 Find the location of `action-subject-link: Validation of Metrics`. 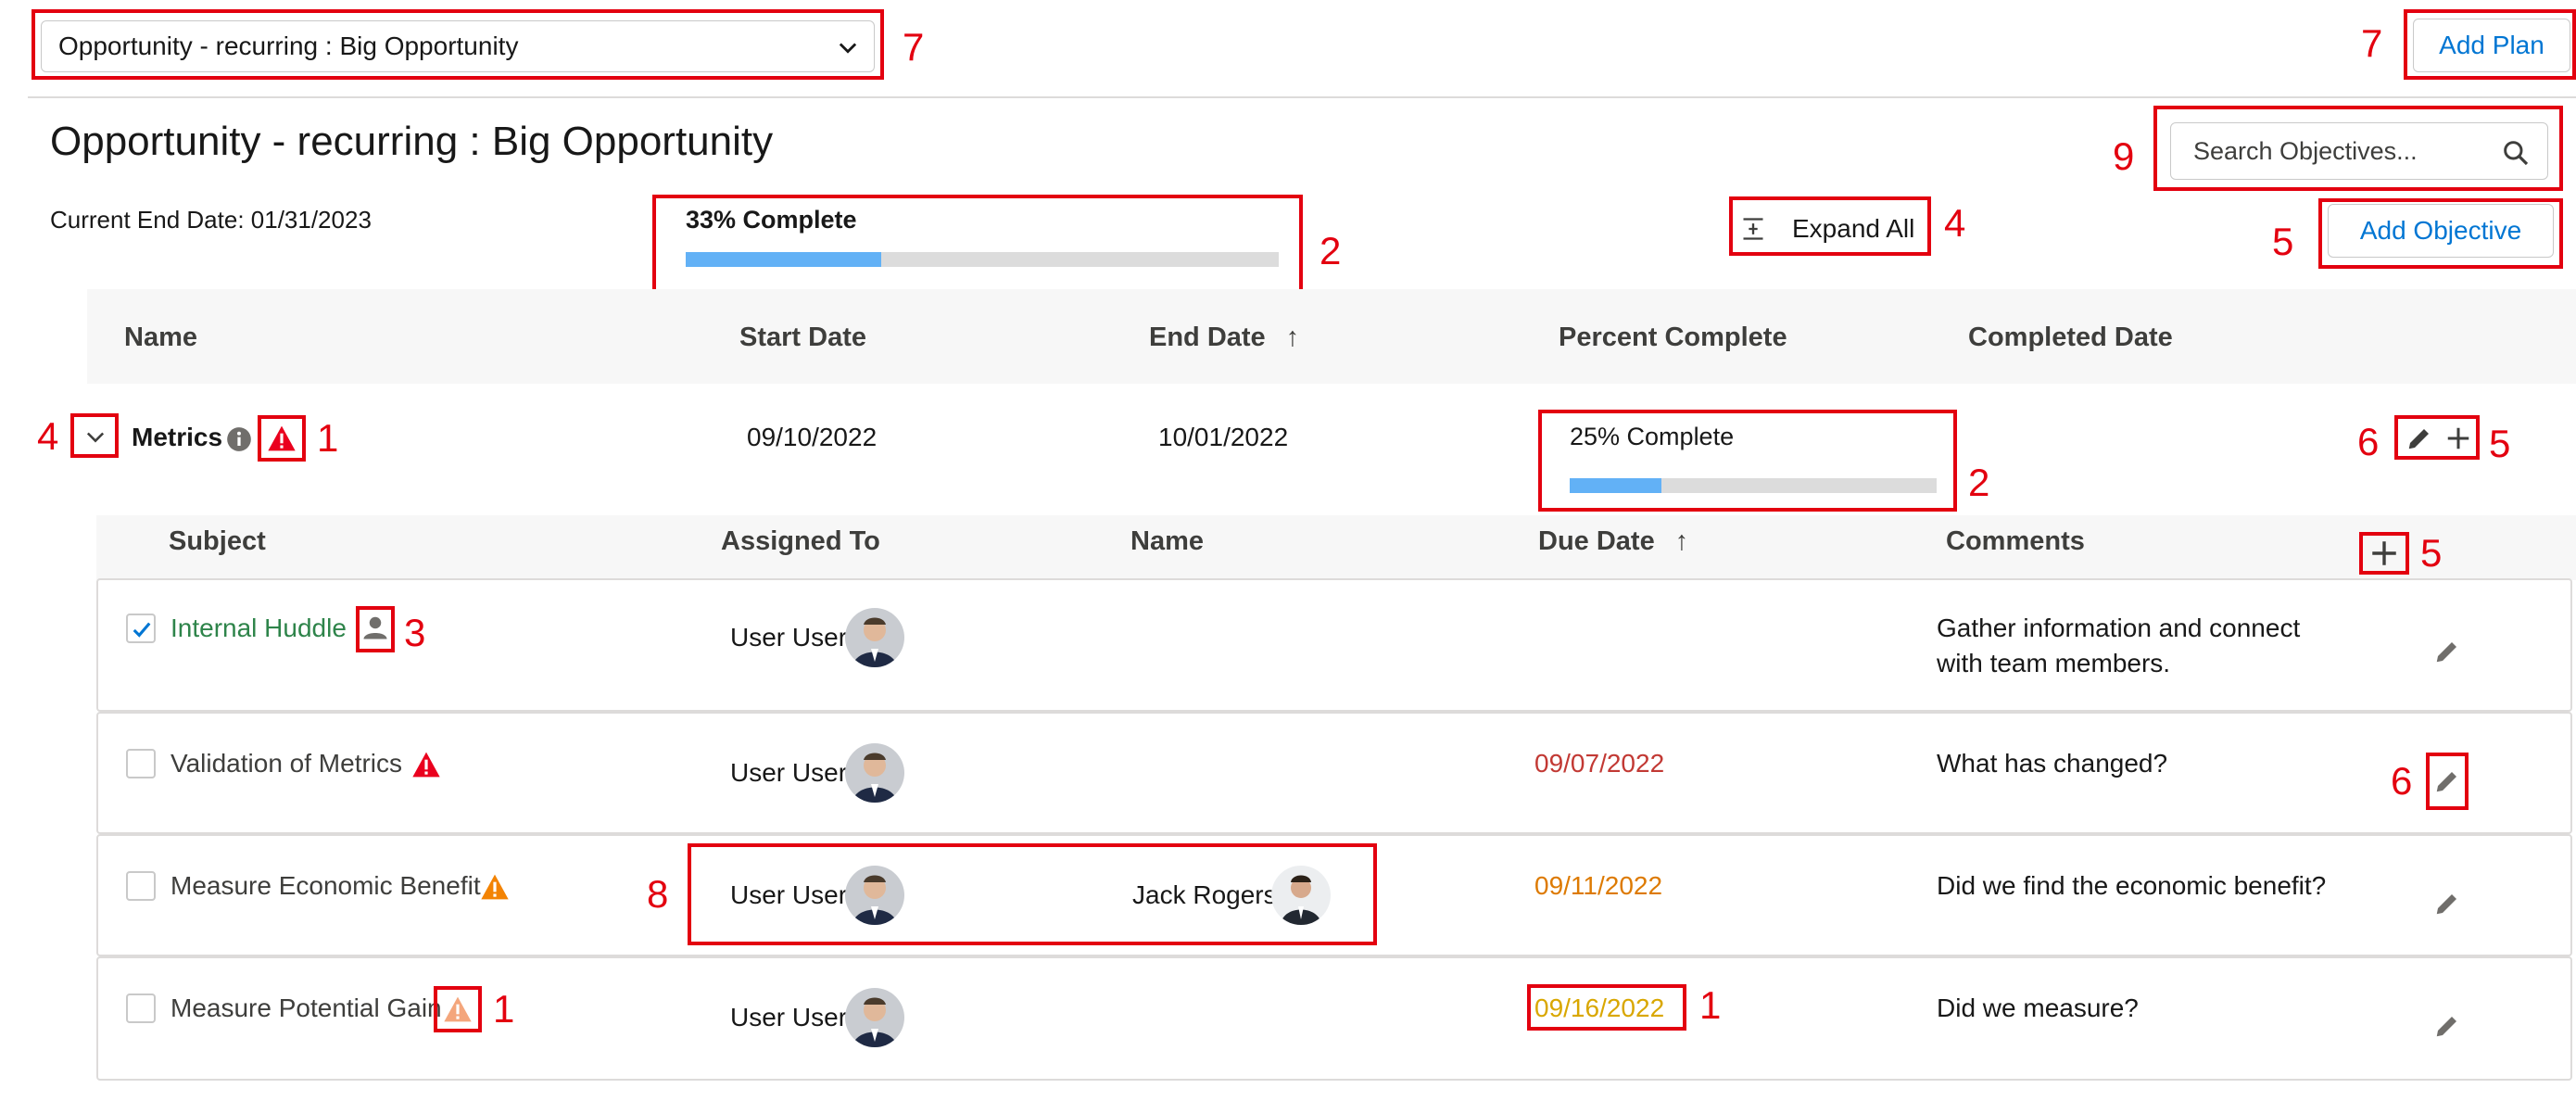

action-subject-link: Validation of Metrics is located at coordinates (286, 763).